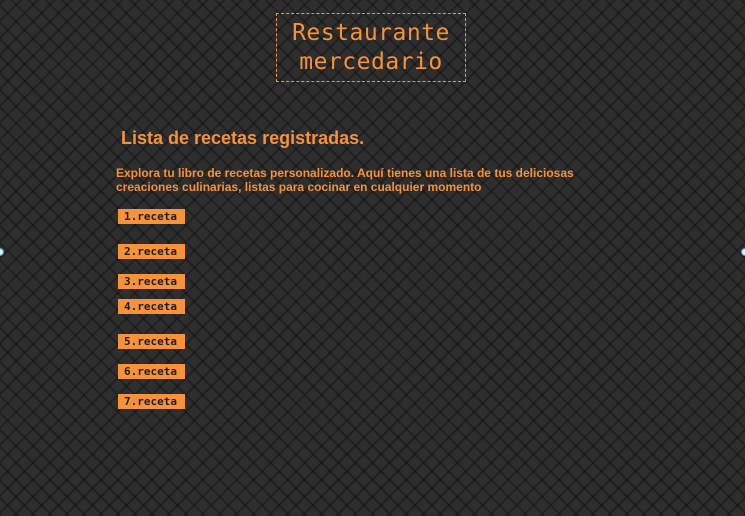 Image resolution: width=745 pixels, height=516 pixels. Describe the element at coordinates (243, 138) in the screenshot. I see `page-title: Lista de recetas registradas.` at that location.